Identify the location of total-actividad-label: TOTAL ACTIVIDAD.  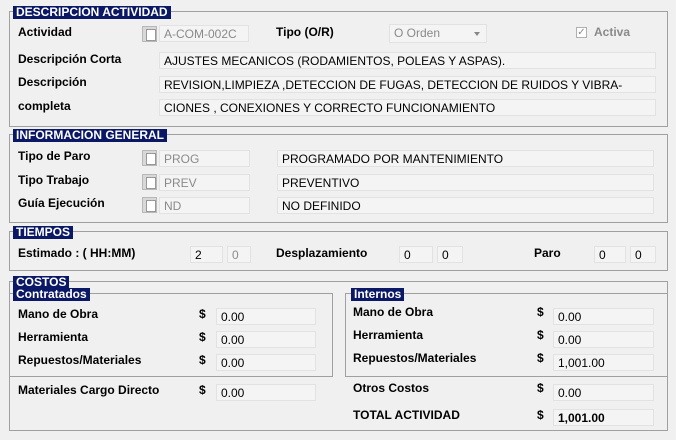
(406, 415).